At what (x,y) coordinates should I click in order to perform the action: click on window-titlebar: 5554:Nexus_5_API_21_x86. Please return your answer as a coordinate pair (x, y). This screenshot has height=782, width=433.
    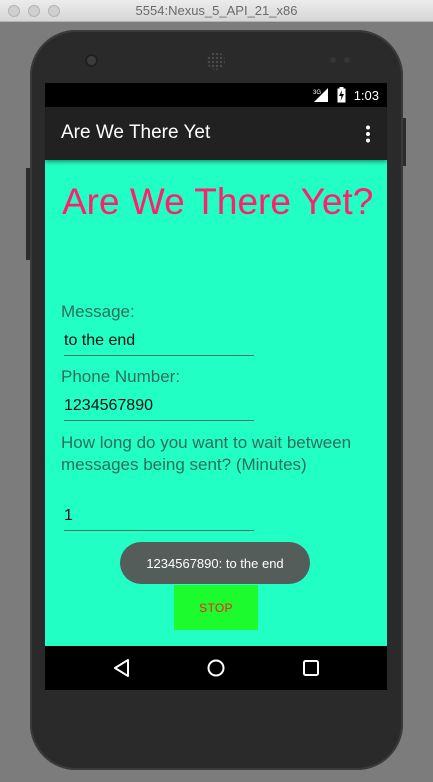
    Looking at the image, I should click on (216, 11).